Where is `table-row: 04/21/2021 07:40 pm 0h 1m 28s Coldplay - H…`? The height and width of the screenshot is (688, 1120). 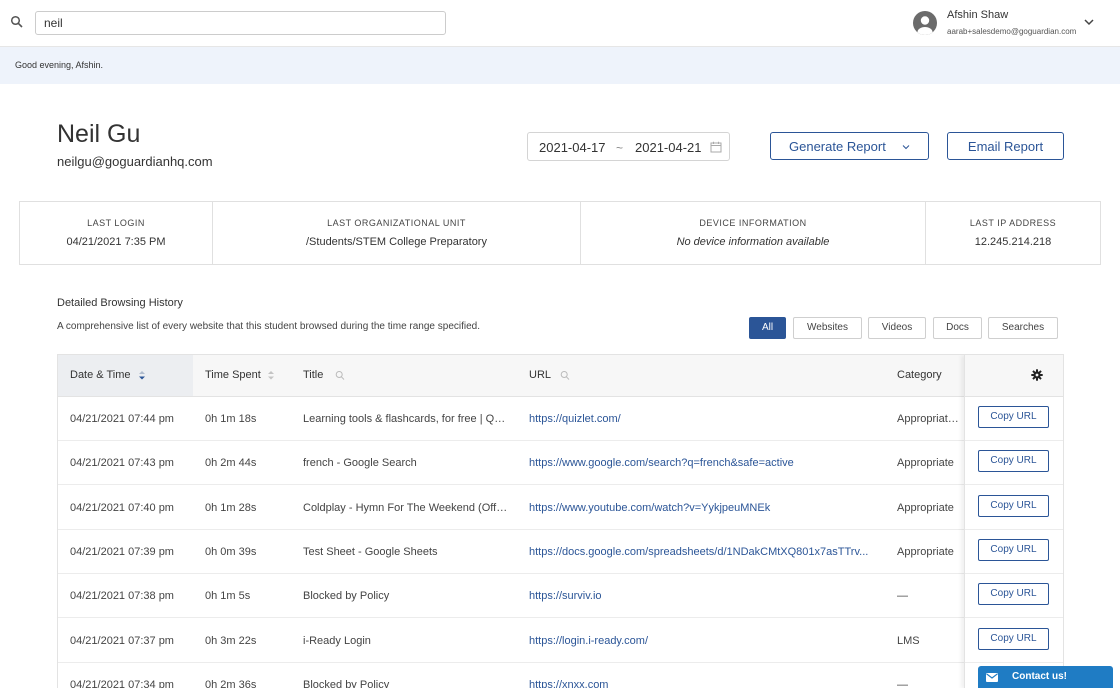
table-row: 04/21/2021 07:40 pm 0h 1m 28s Coldplay - H… is located at coordinates (560, 508).